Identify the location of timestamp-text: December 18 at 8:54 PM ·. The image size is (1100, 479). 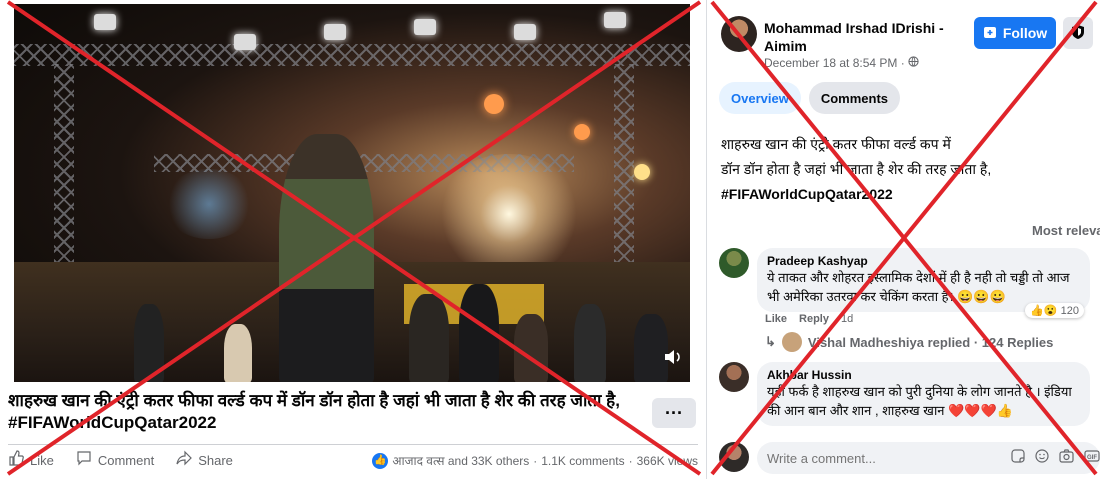
(834, 63).